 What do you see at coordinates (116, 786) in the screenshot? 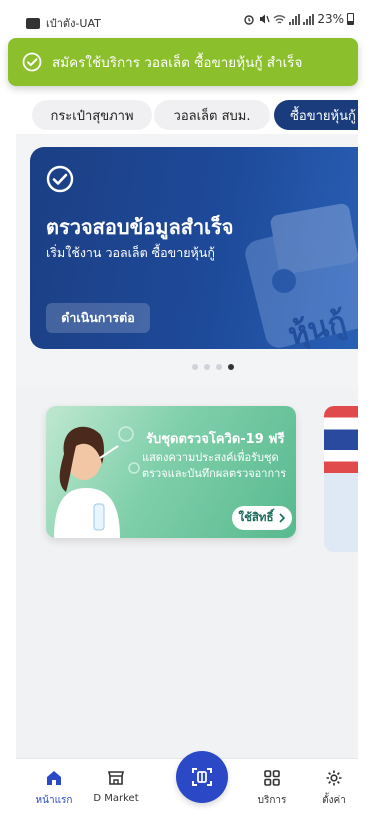
I see `nav-d-market: D Market` at bounding box center [116, 786].